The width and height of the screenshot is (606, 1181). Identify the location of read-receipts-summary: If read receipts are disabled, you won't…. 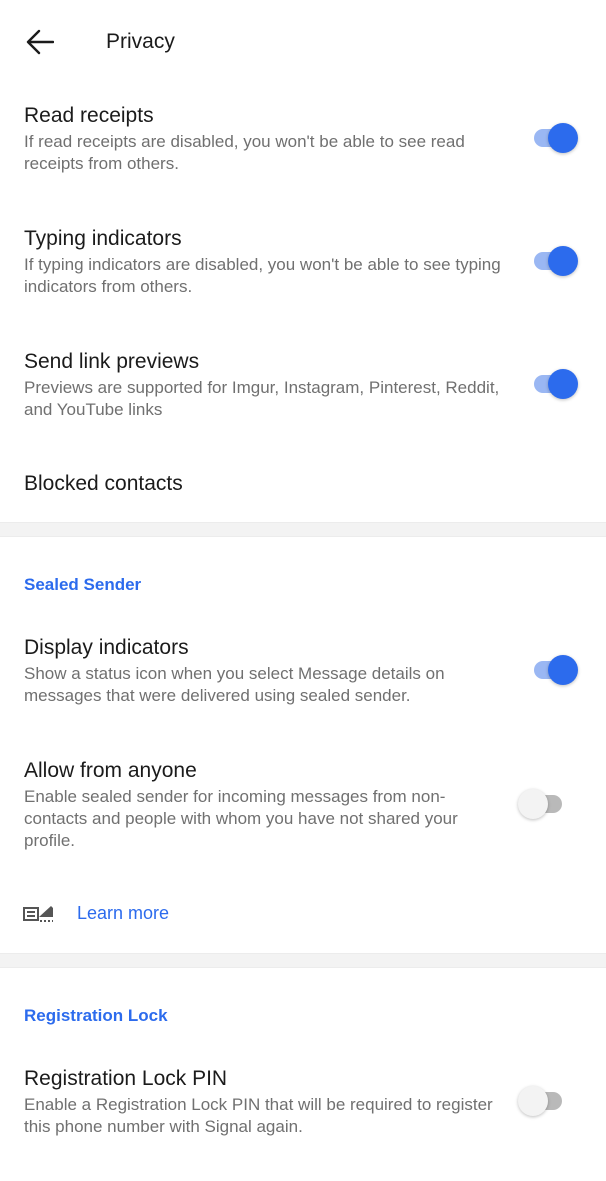
(244, 152).